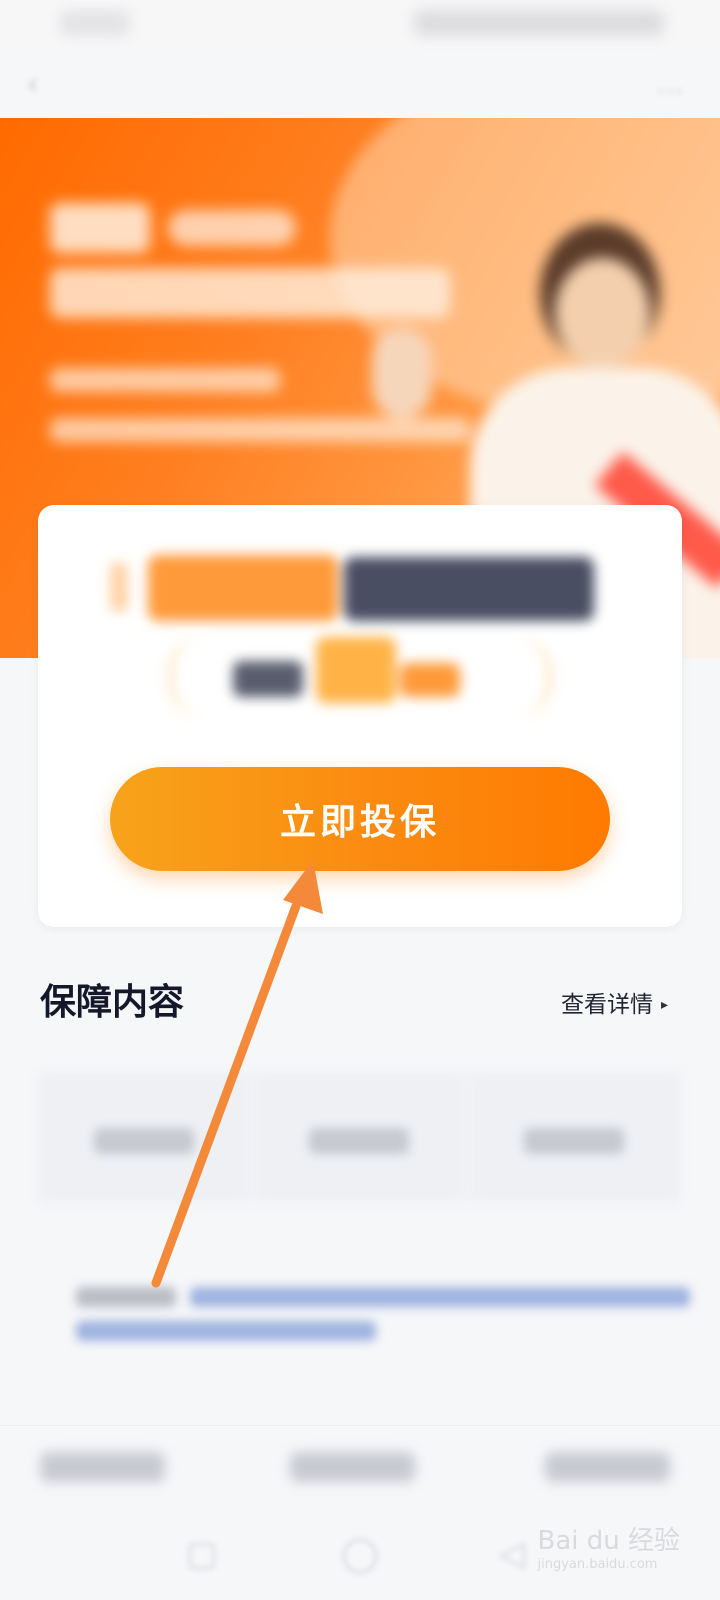  What do you see at coordinates (597, 1564) in the screenshot?
I see `watermark-url: jingyan.baidu.com` at bounding box center [597, 1564].